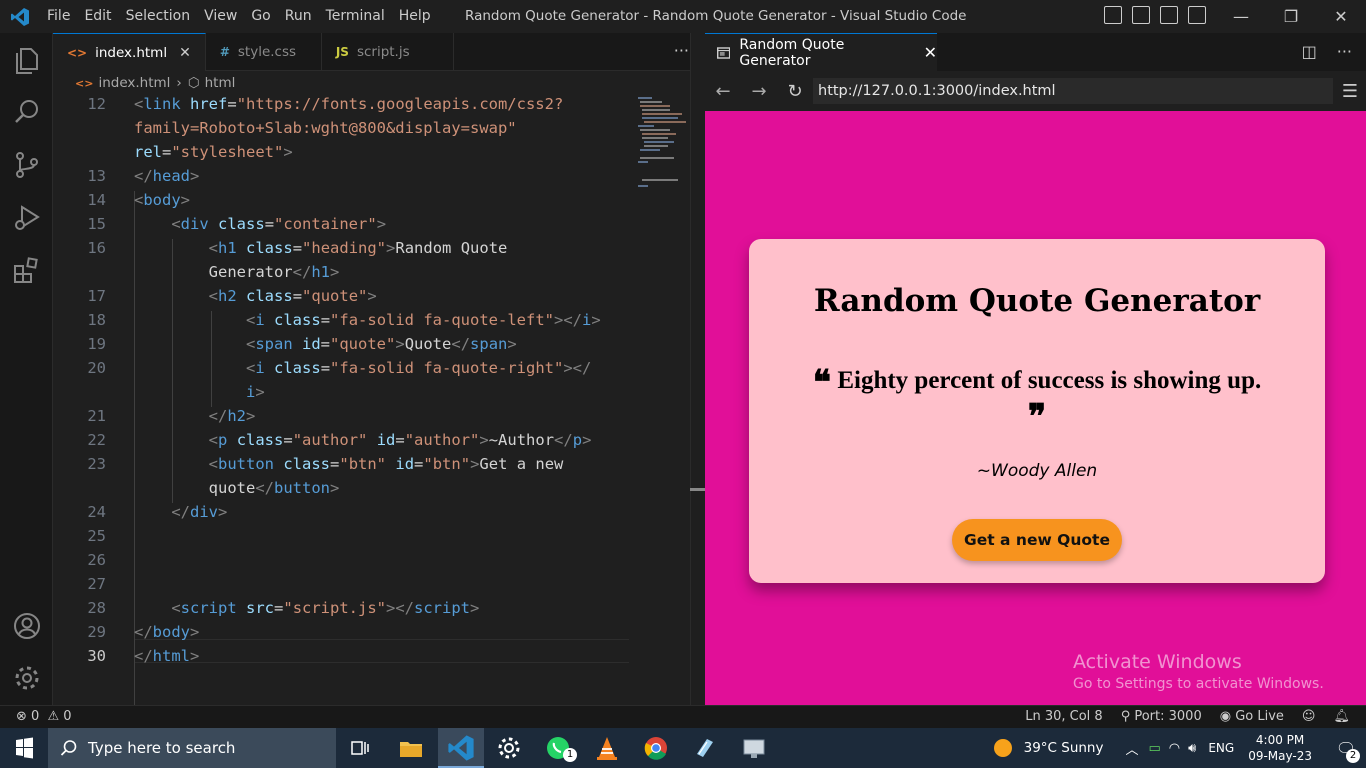  What do you see at coordinates (381, 651) in the screenshot?
I see `current-line-highlight` at bounding box center [381, 651].